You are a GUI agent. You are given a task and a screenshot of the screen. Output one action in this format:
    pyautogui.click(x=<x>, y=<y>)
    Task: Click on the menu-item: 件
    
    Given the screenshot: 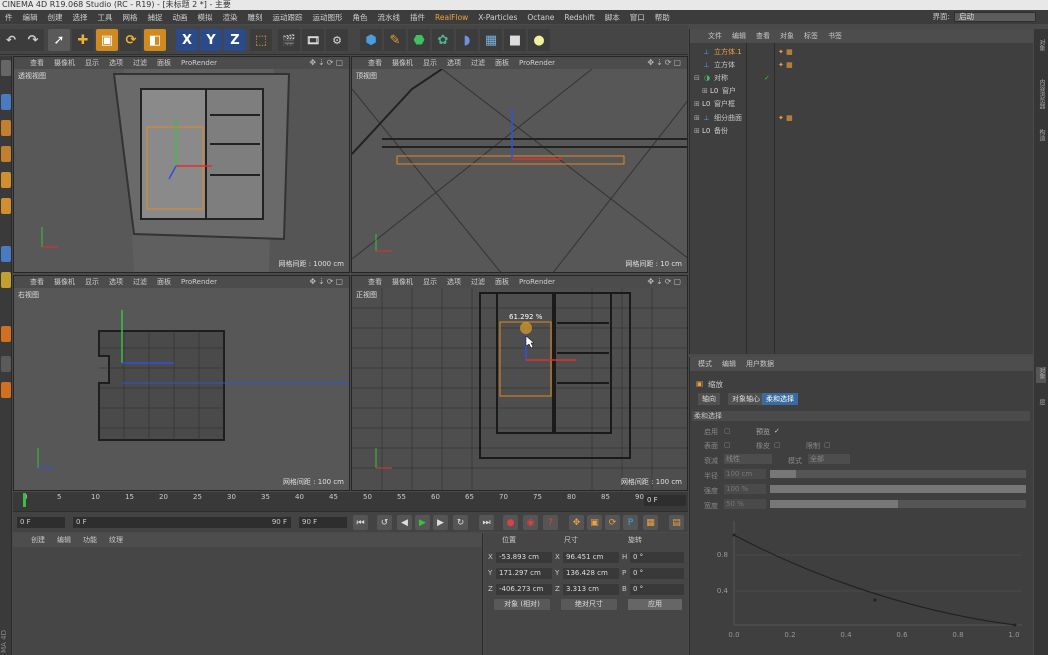 What is the action you would take?
    pyautogui.click(x=9, y=17)
    